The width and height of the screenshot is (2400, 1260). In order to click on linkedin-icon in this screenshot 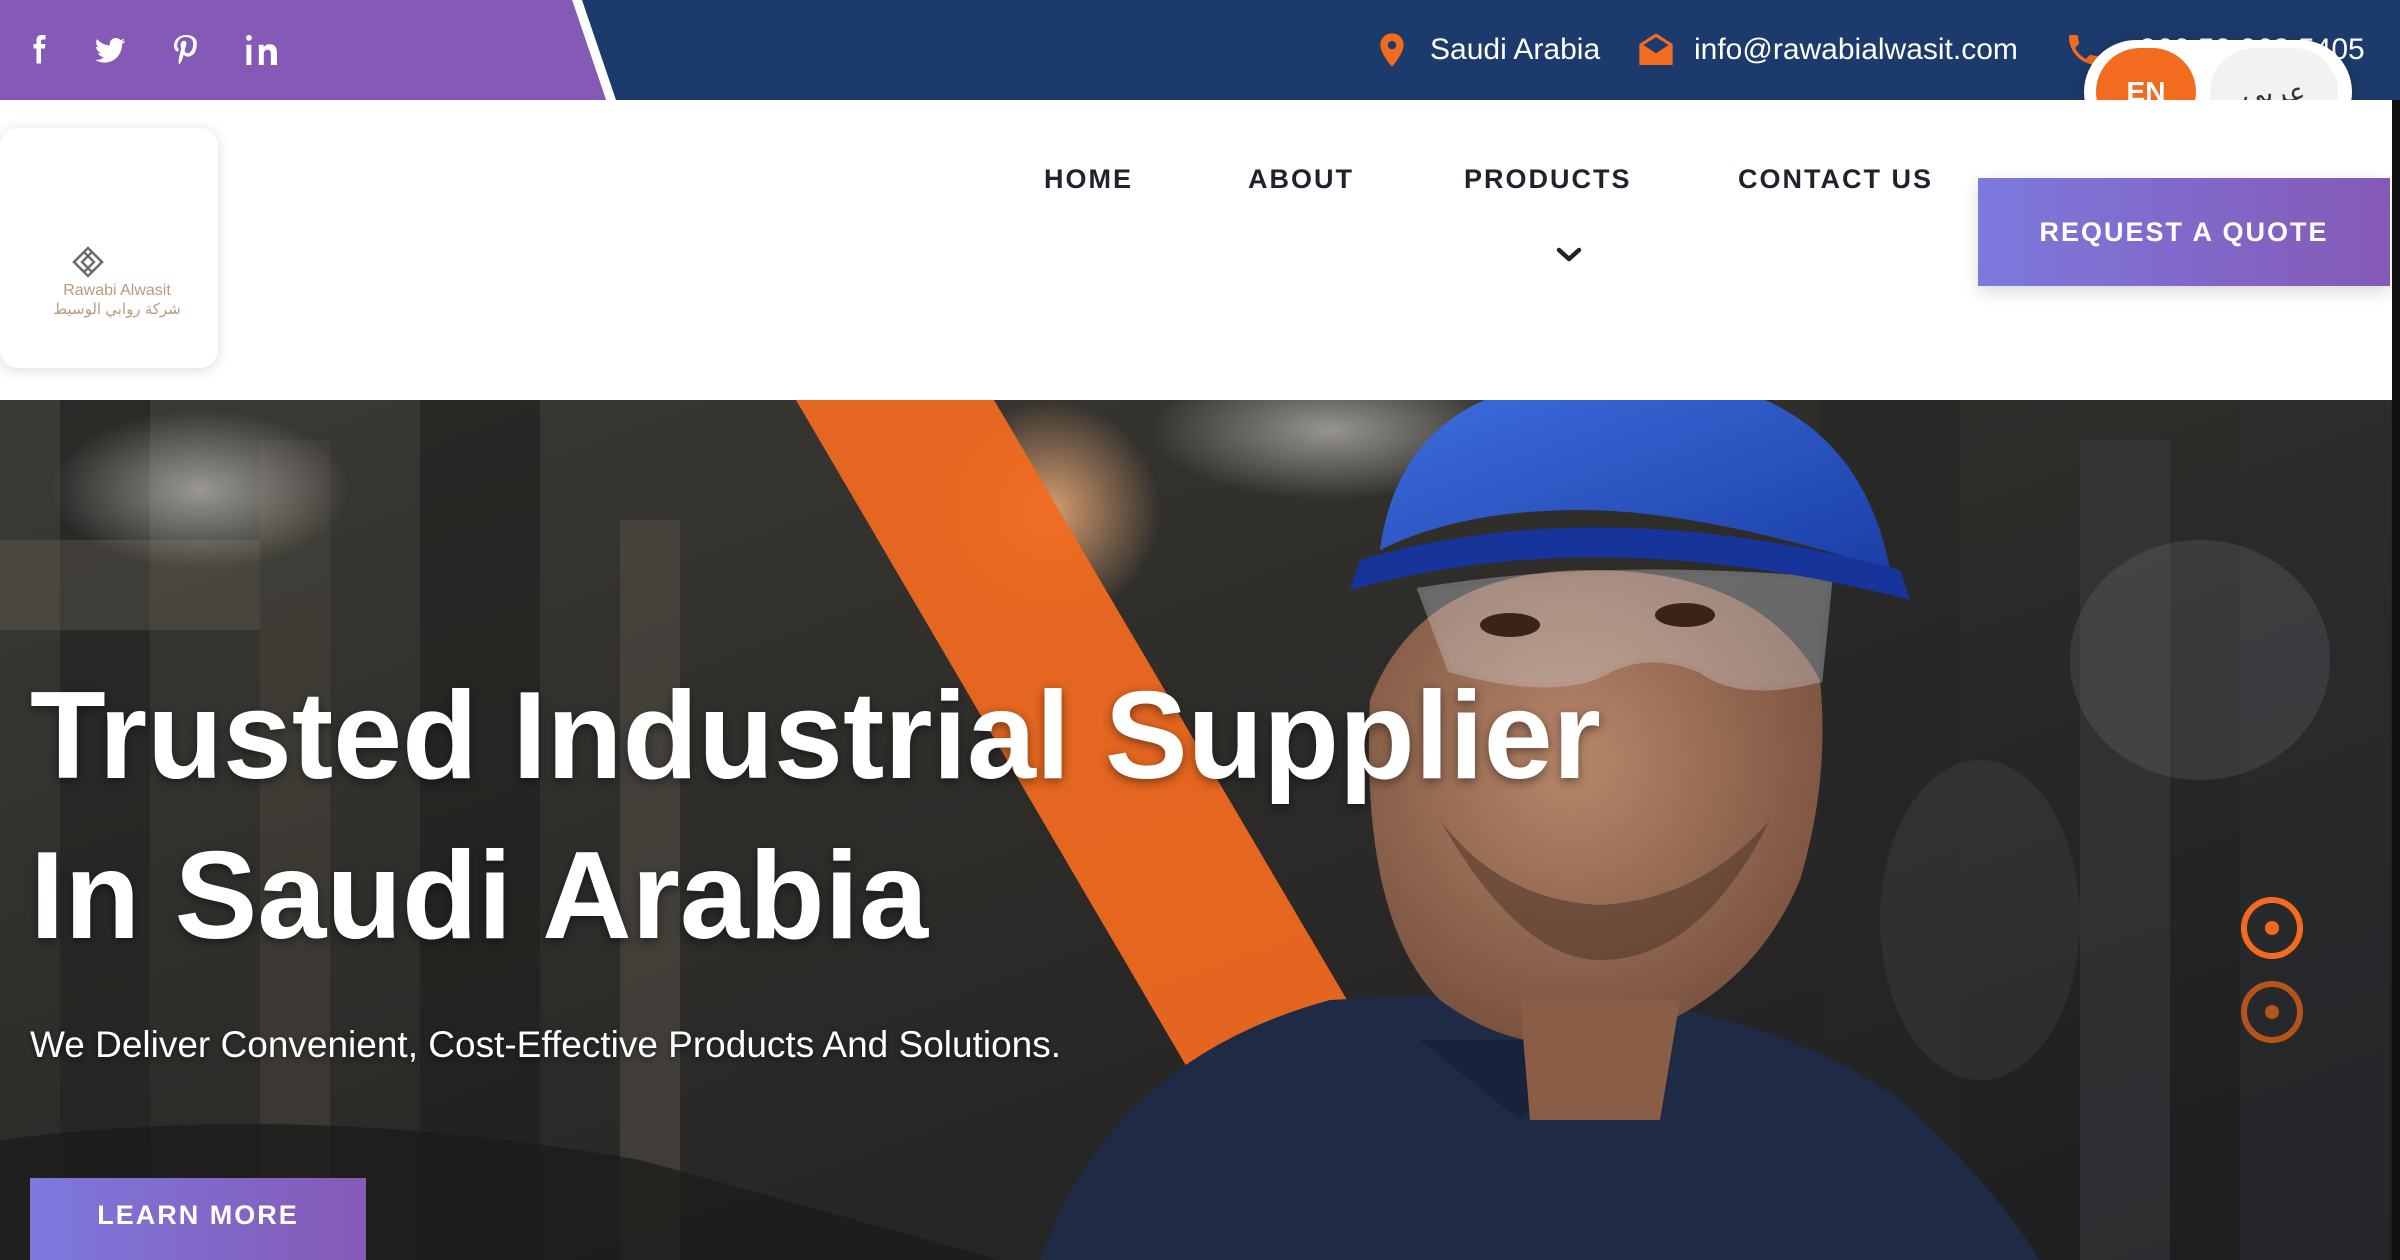, I will do `click(262, 50)`.